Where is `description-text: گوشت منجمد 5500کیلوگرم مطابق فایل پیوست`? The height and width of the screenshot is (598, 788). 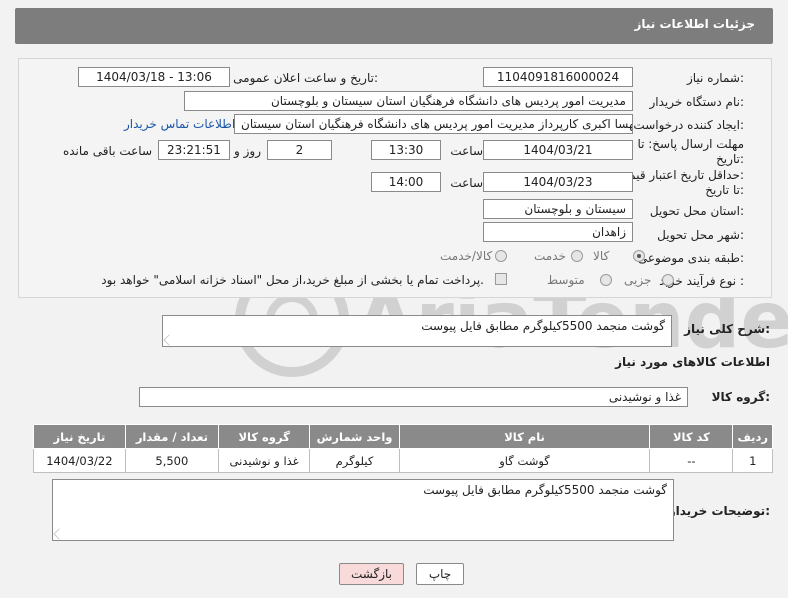
description-text: گوشت منجمد 5500کیلوگرم مطابق فایل پیوست is located at coordinates (543, 326).